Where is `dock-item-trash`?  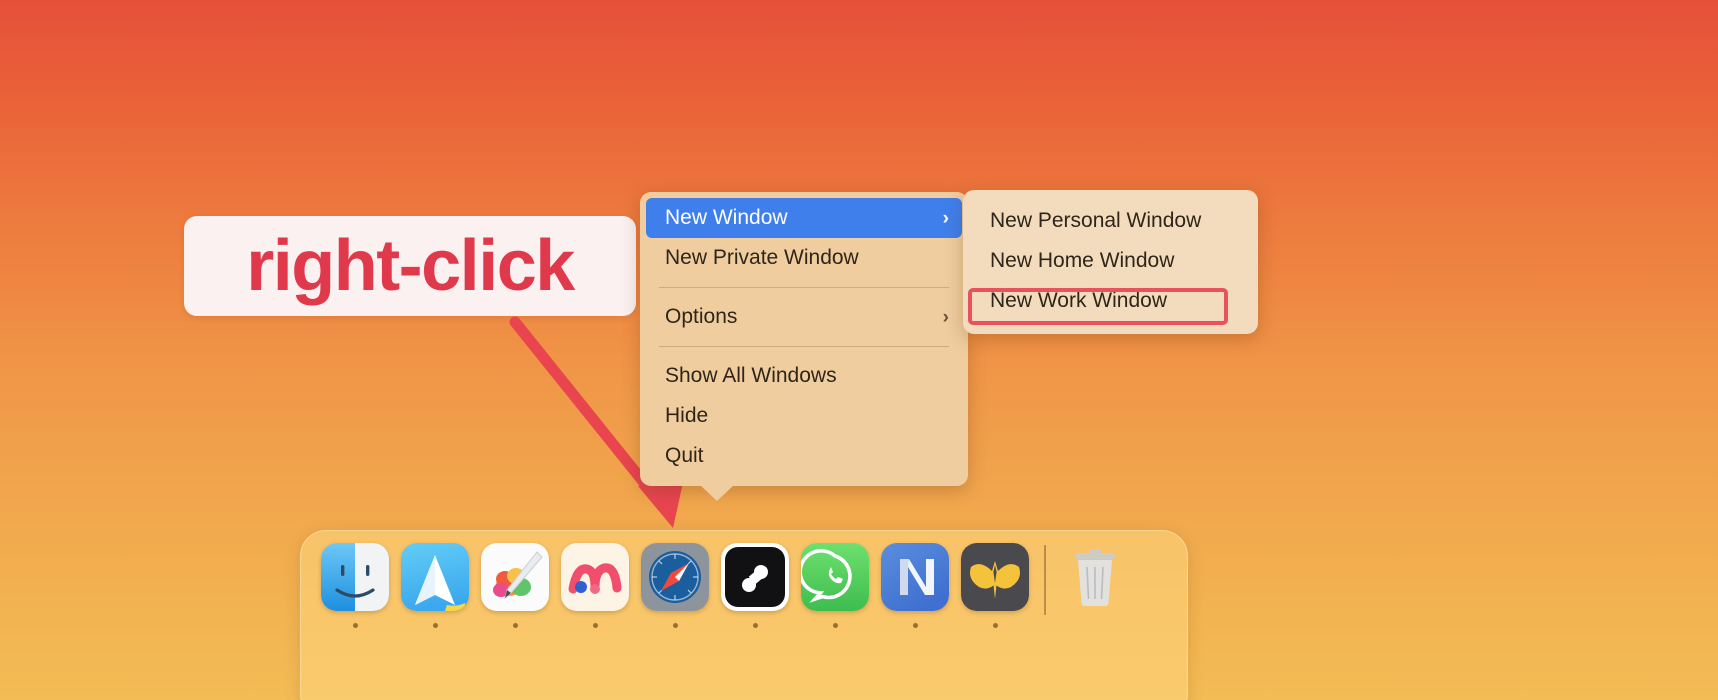
dock-item-trash is located at coordinates (1095, 593).